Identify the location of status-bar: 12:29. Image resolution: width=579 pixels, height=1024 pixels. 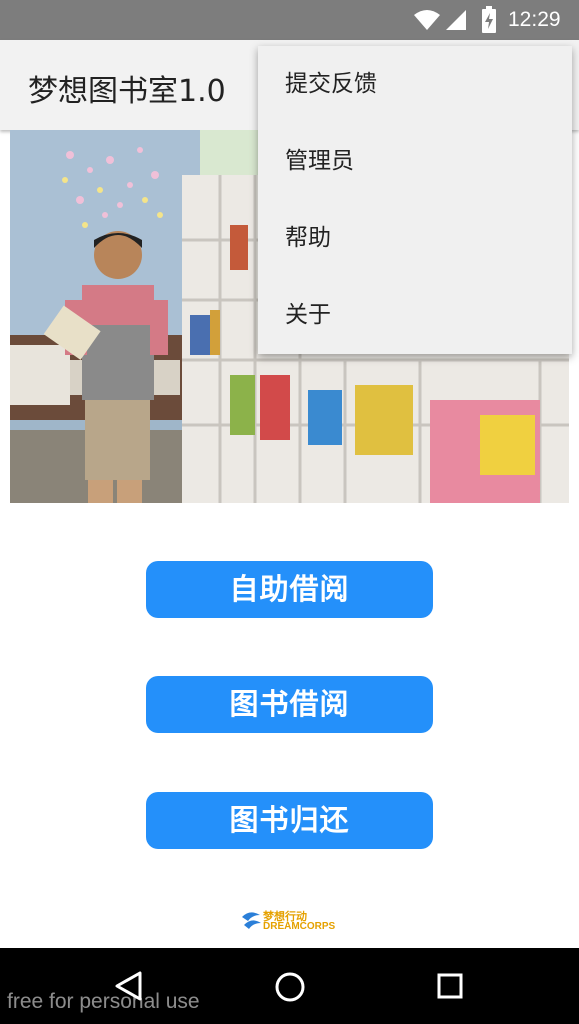
(289, 20).